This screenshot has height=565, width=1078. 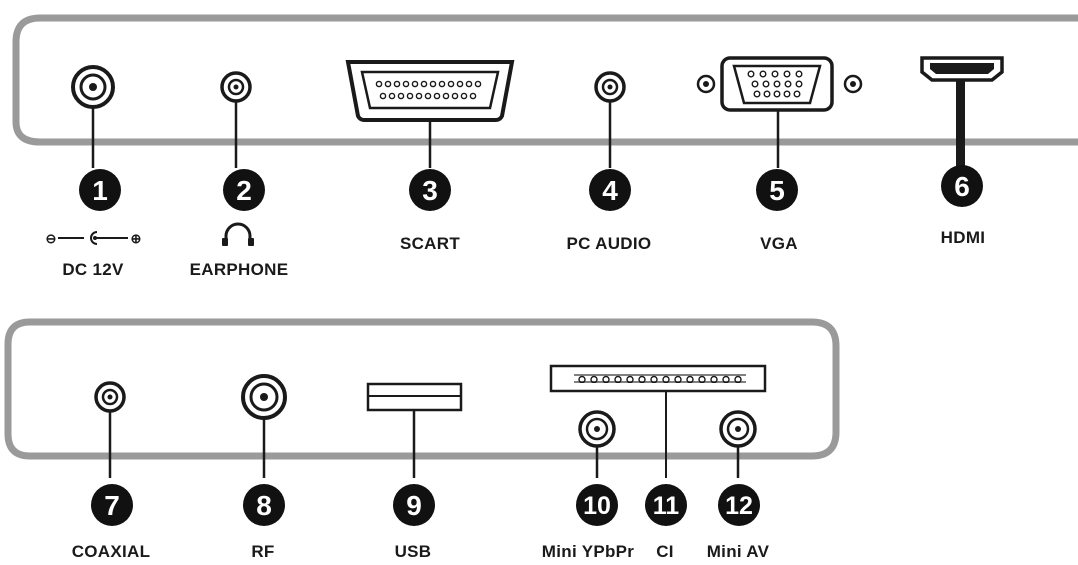 I want to click on badge-3-number: 3, so click(x=430, y=190).